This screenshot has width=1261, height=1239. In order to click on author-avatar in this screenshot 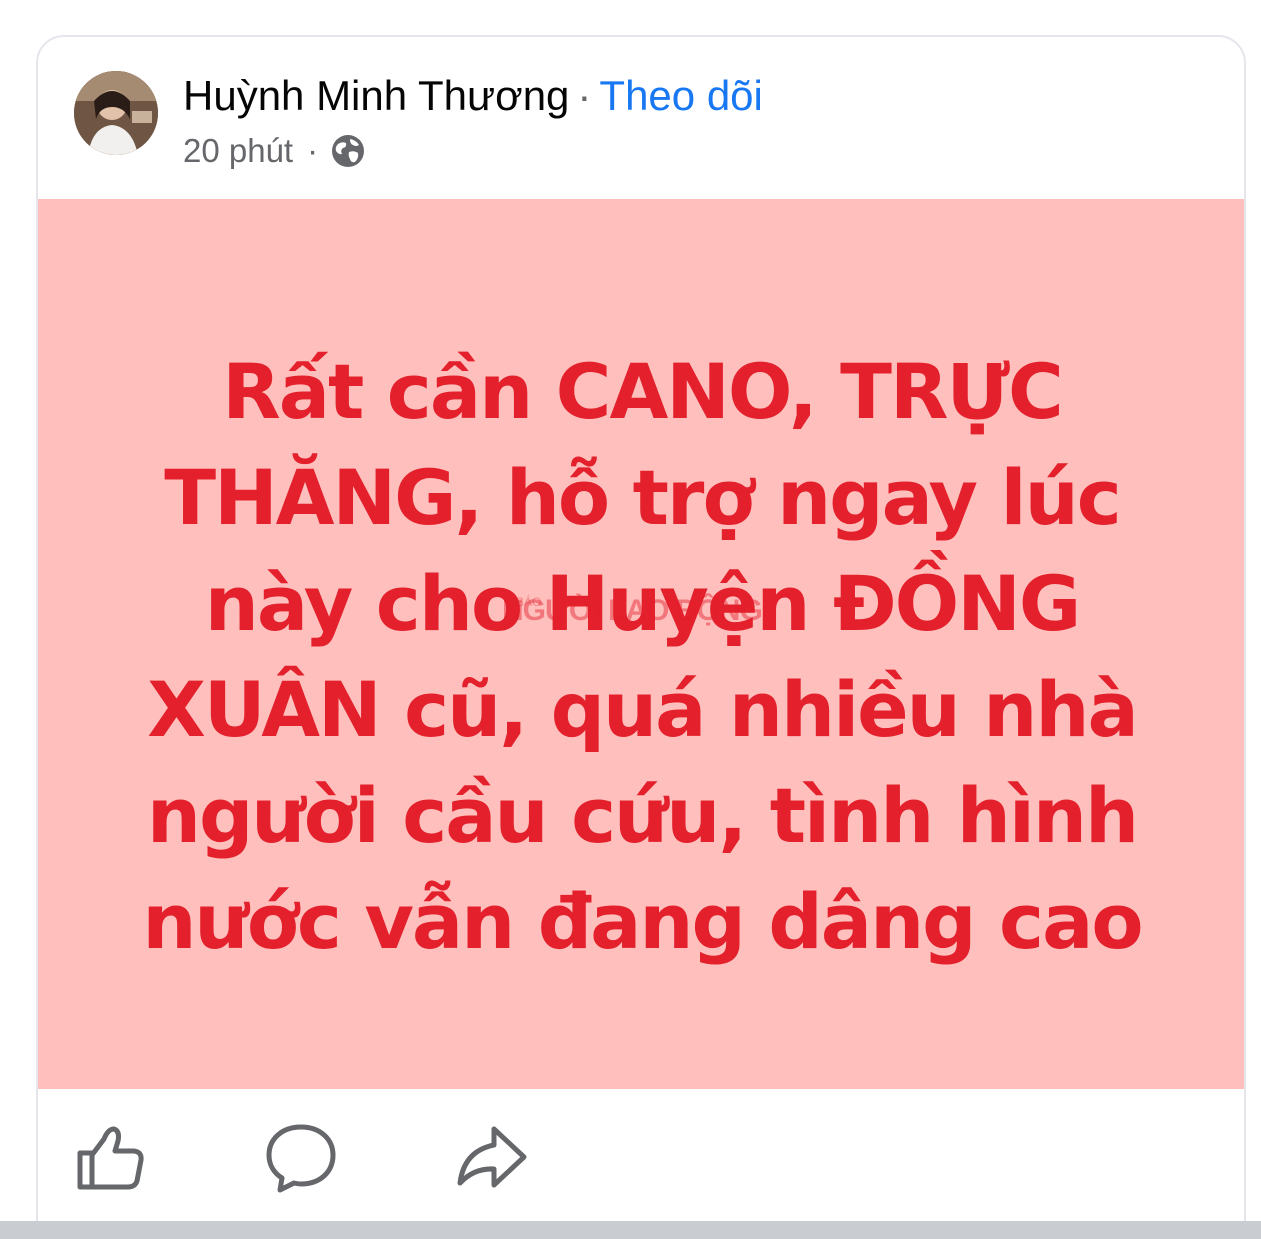, I will do `click(116, 113)`.